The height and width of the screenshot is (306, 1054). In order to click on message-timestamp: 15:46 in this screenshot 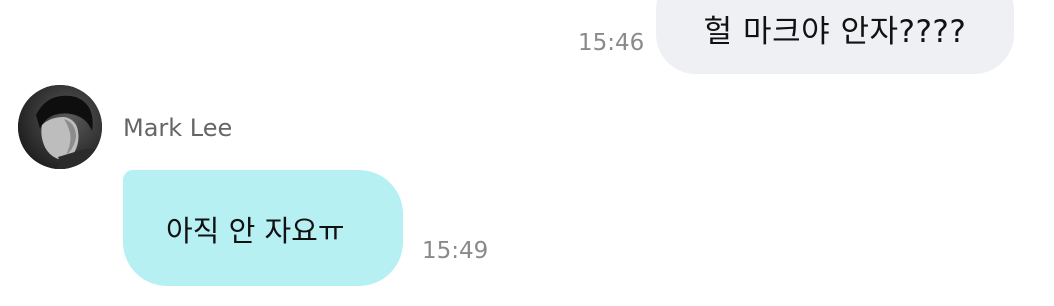, I will do `click(611, 43)`.